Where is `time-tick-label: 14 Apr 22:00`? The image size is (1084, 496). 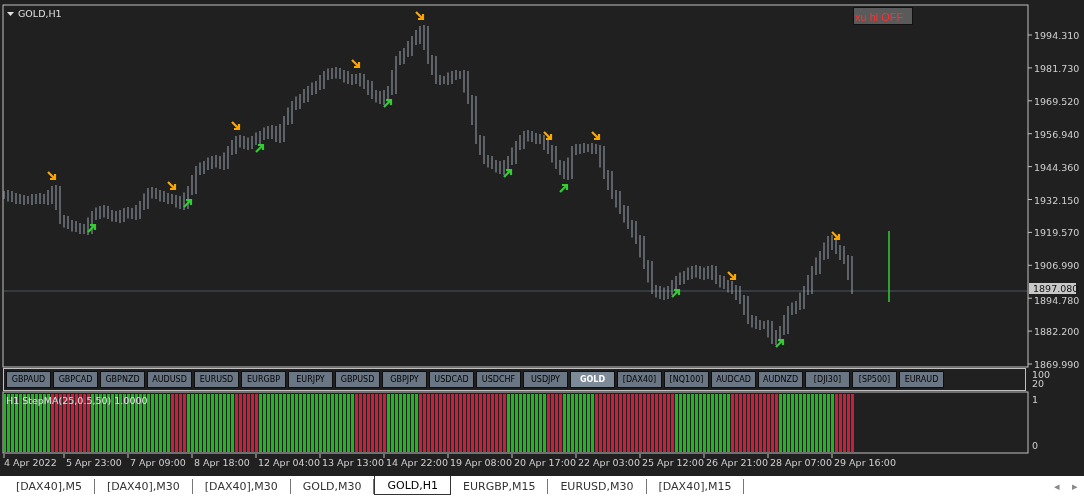 time-tick-label: 14 Apr 22:00 is located at coordinates (417, 462).